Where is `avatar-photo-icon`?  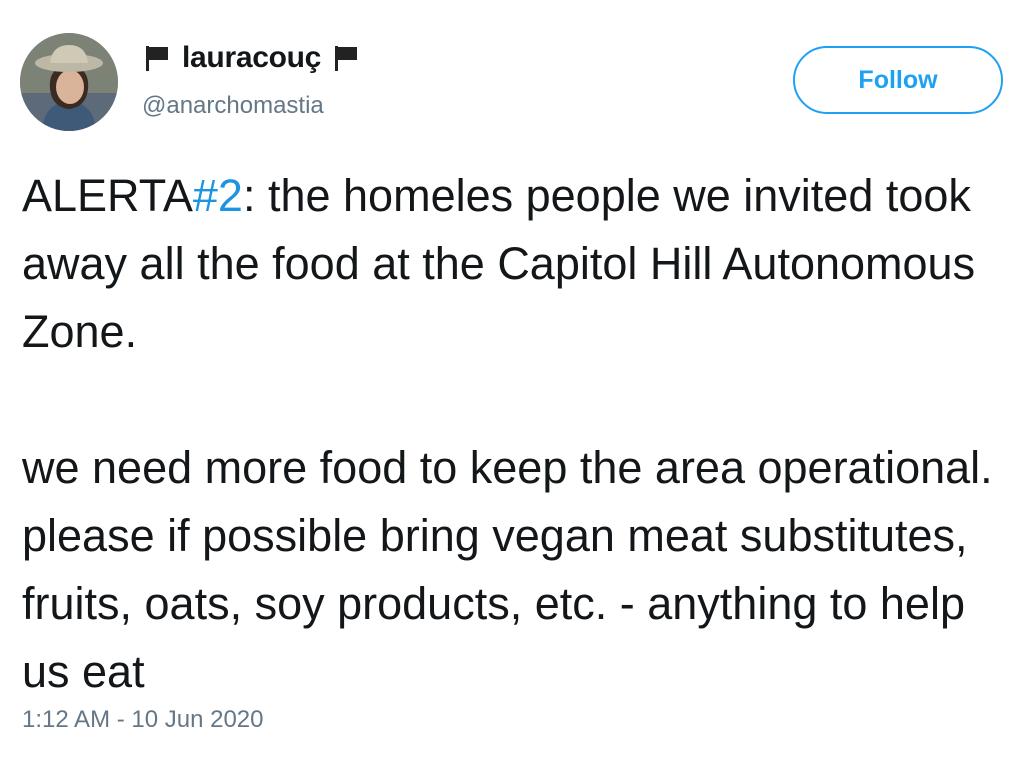
avatar-photo-icon is located at coordinates (69, 82).